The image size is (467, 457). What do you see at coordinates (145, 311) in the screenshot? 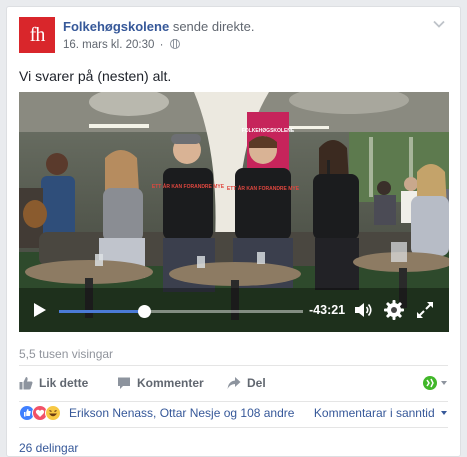
I see `progress-handle` at bounding box center [145, 311].